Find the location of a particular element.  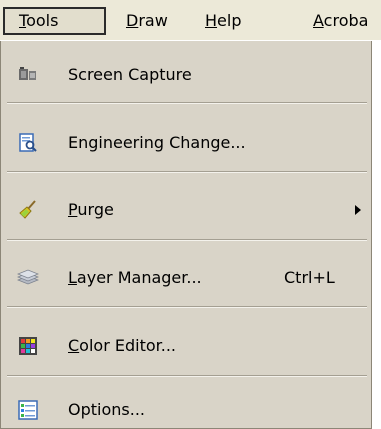

broom-icon is located at coordinates (28, 210).